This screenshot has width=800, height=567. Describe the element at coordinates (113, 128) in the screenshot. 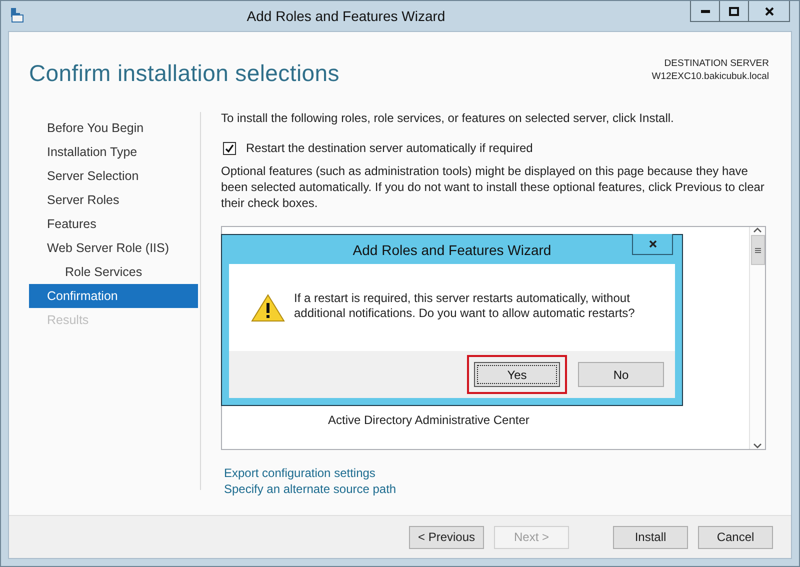

I see `nav-item: Before You Begin` at that location.